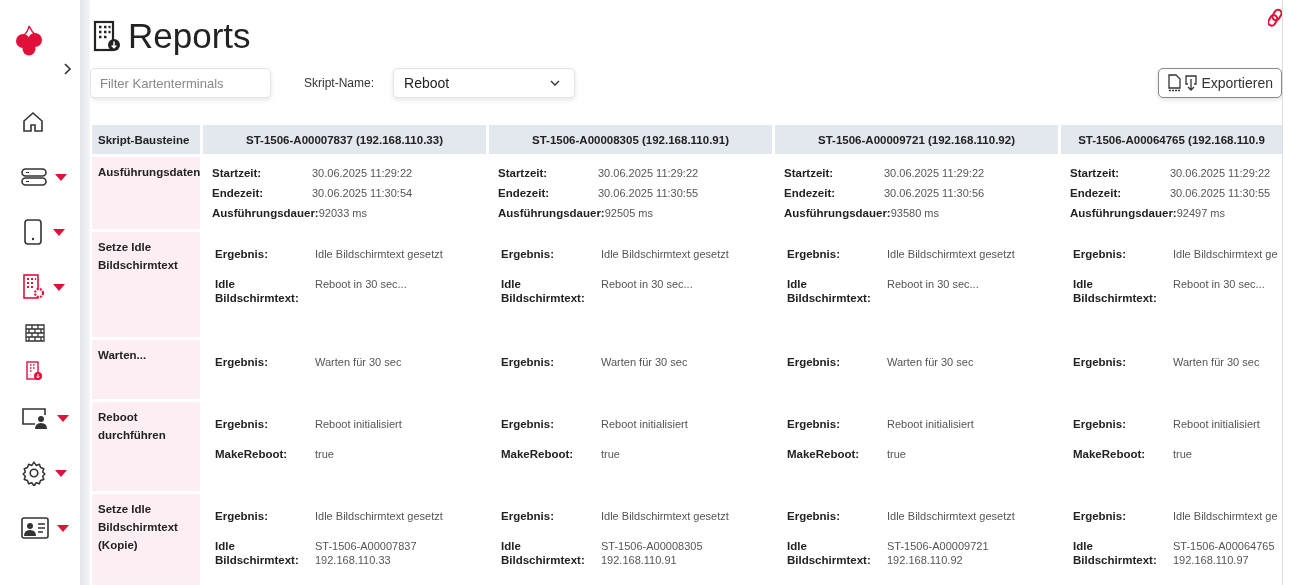 This screenshot has height=585, width=1292. I want to click on download-icon, so click(1191, 83).